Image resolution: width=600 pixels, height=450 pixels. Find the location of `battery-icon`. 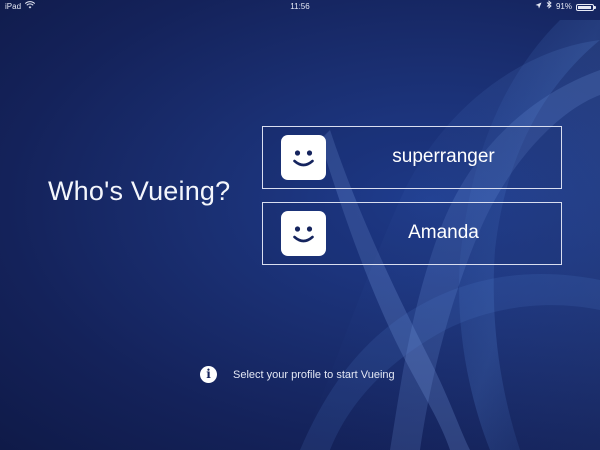

battery-icon is located at coordinates (586, 7).